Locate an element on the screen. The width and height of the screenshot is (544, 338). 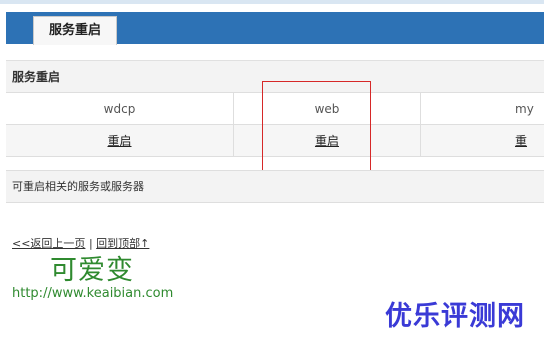
action-cell-mysql: 重 is located at coordinates (482, 140).